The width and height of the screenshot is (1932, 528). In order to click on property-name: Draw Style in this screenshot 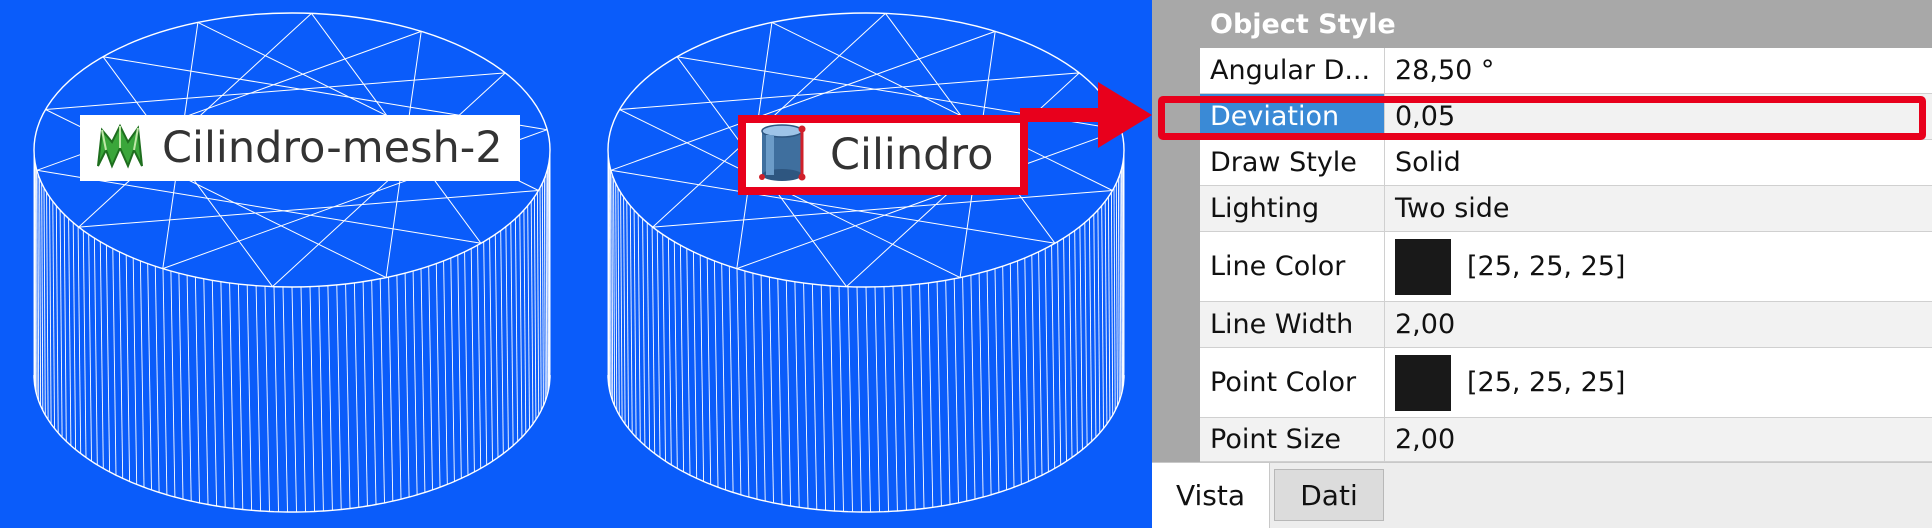, I will do `click(1292, 162)`.